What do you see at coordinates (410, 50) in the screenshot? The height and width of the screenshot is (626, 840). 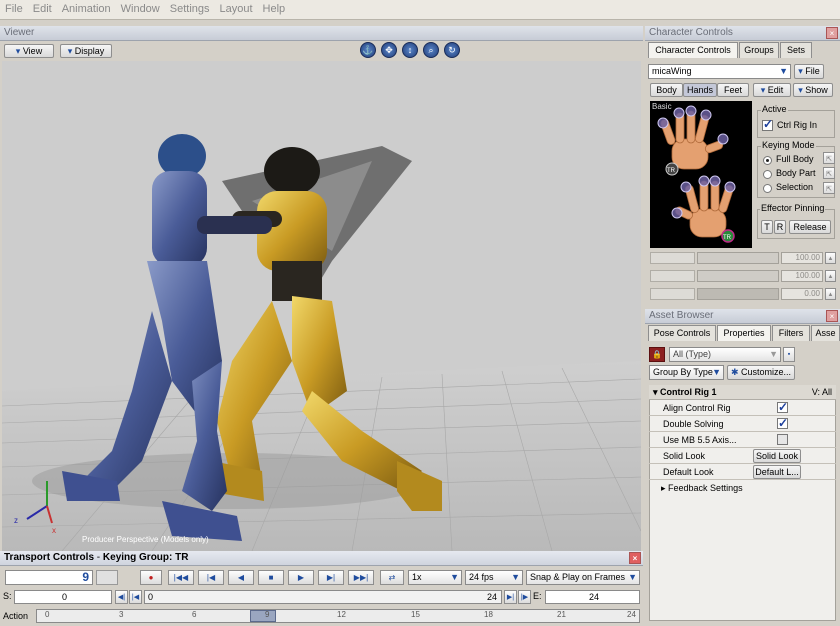 I see `dolly-nav-icon: ↕` at bounding box center [410, 50].